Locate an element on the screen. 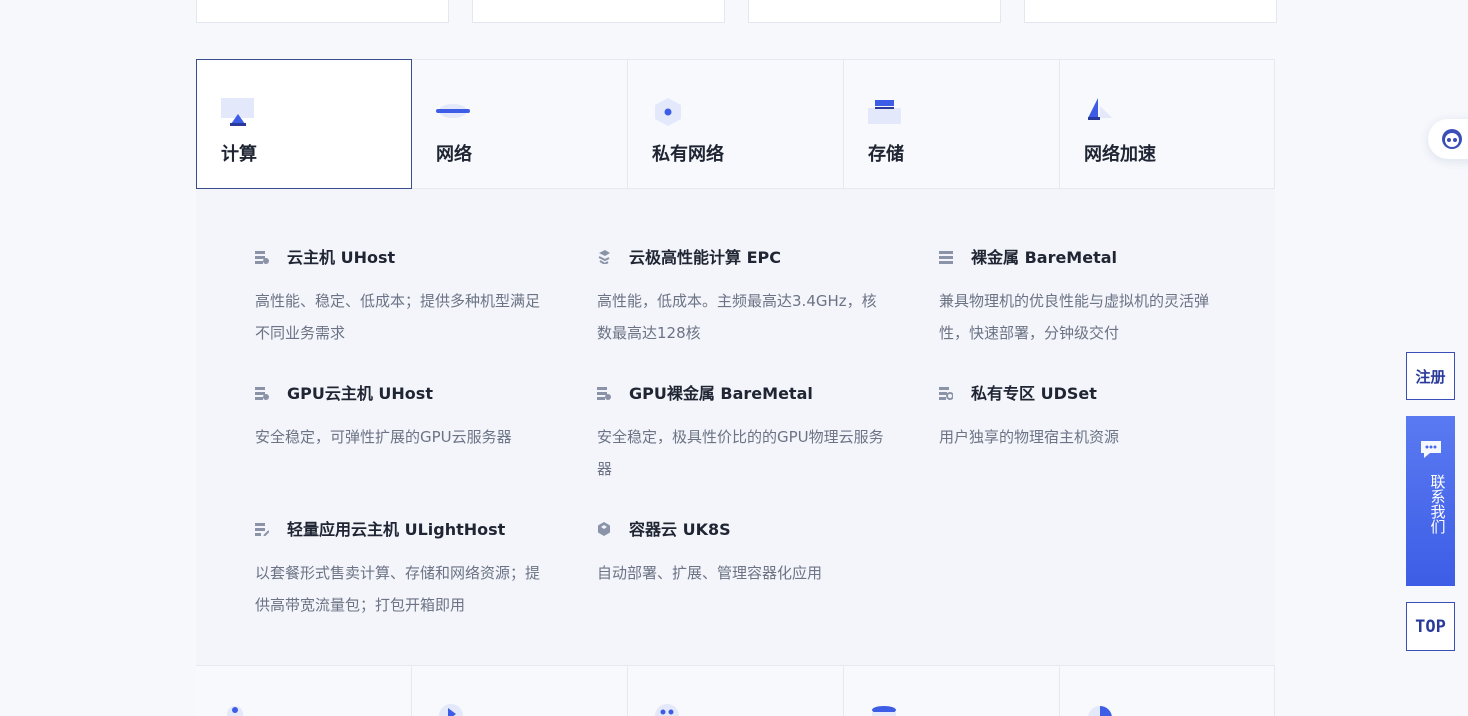 The image size is (1468, 716). layers-icon is located at coordinates (604, 257).